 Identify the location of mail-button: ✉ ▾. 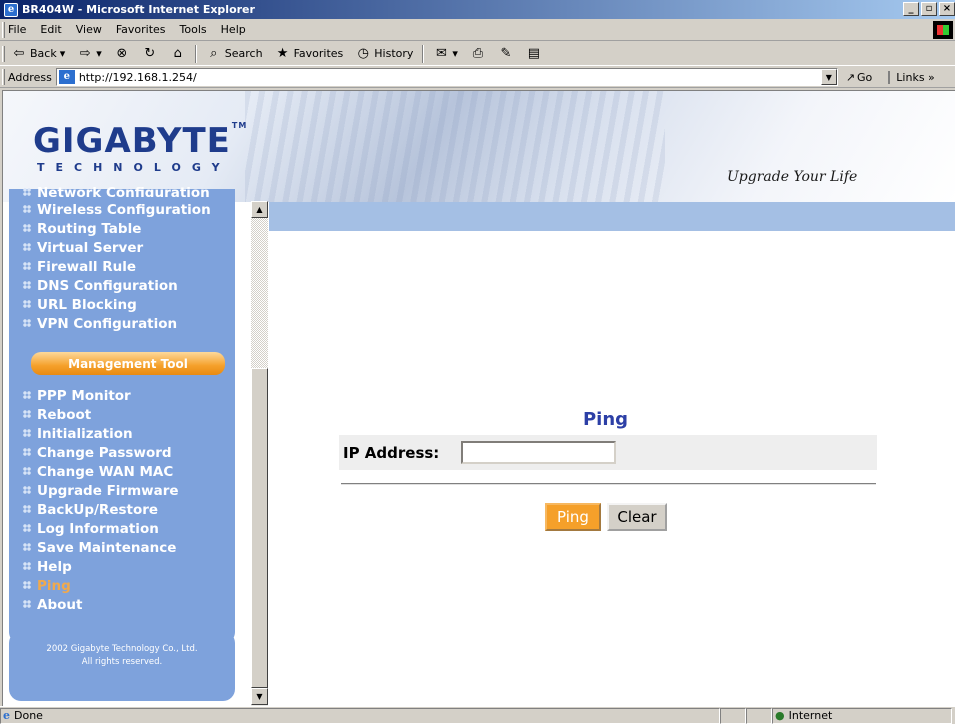
(445, 54).